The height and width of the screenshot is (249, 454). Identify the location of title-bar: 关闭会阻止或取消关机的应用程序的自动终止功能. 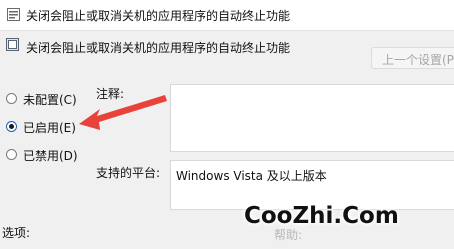
(227, 15).